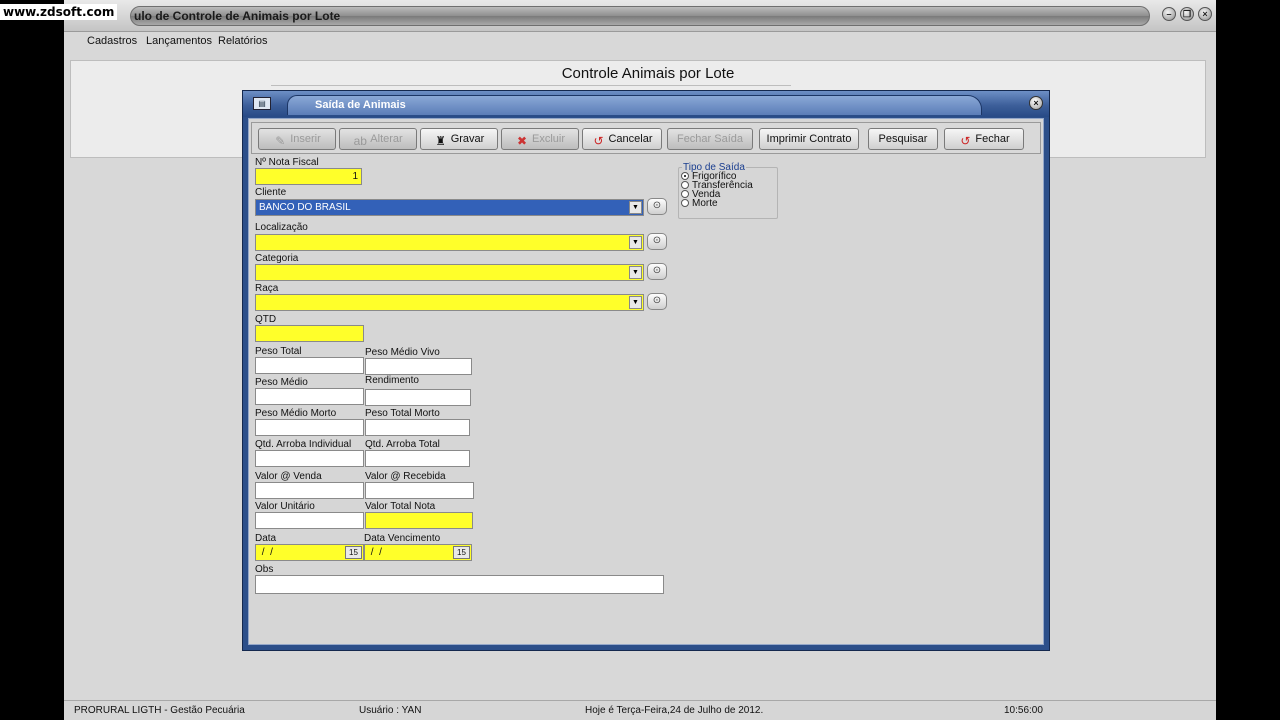 This screenshot has height=720, width=1280. I want to click on watermark: www.zdsoft.com, so click(59, 12).